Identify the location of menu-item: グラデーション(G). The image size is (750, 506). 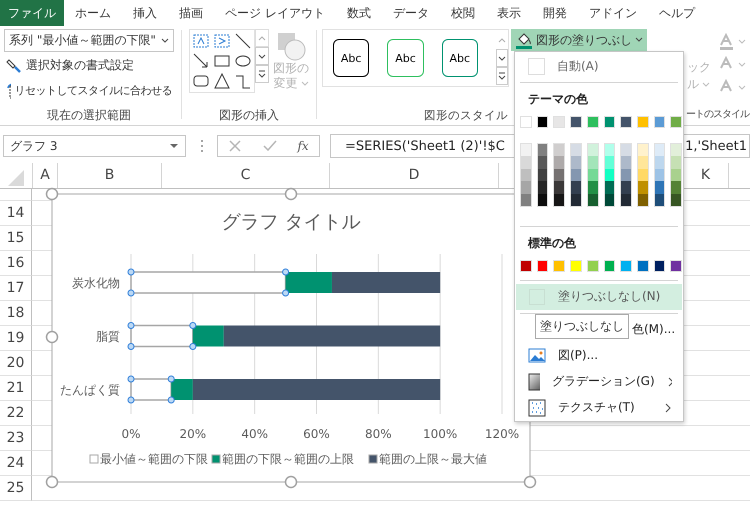
(599, 381).